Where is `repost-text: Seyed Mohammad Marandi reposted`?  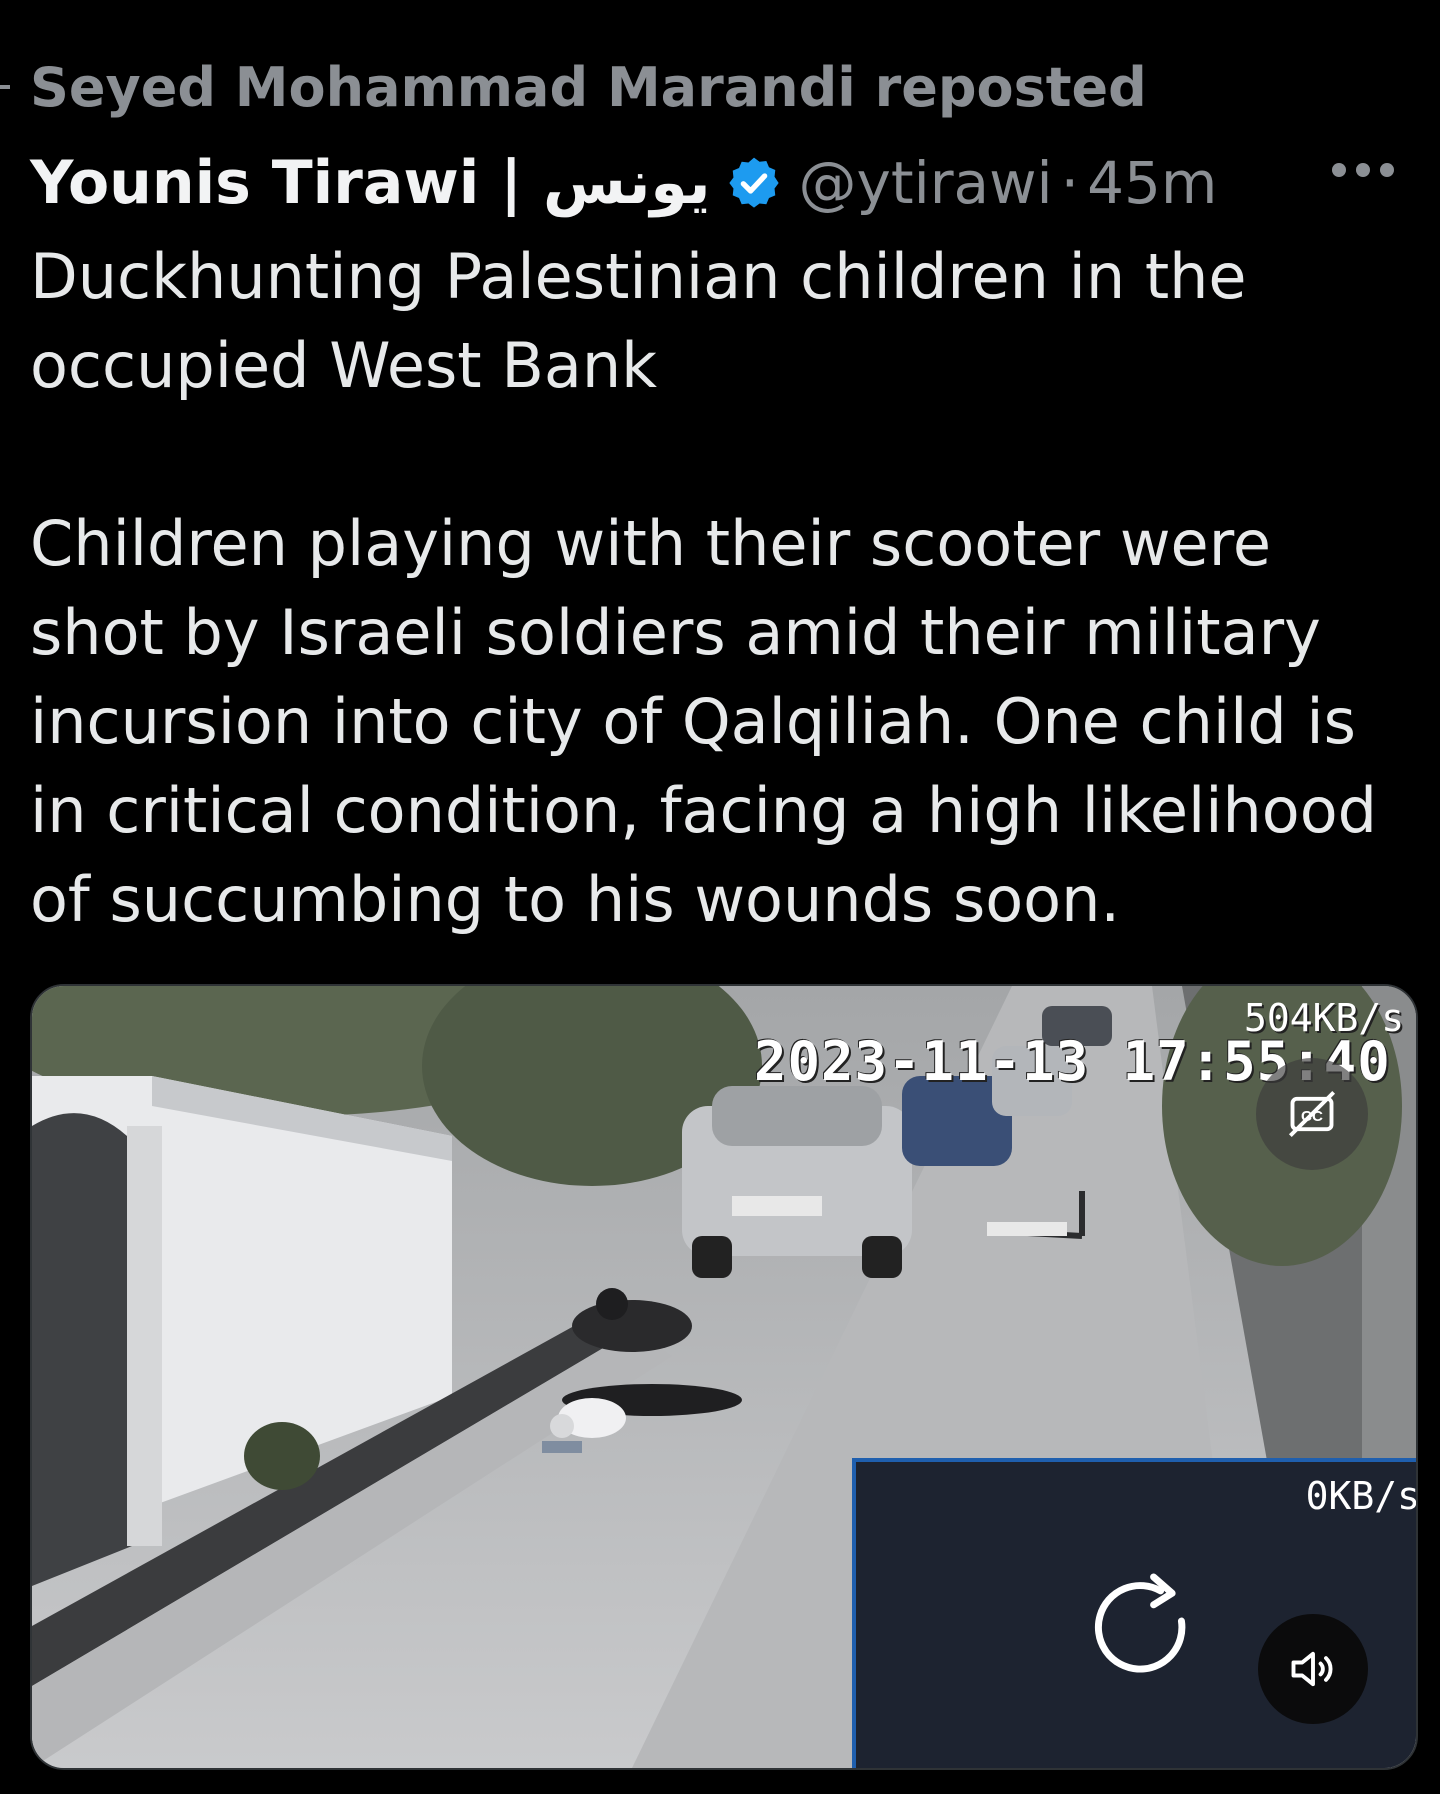 repost-text: Seyed Mohammad Marandi reposted is located at coordinates (588, 87).